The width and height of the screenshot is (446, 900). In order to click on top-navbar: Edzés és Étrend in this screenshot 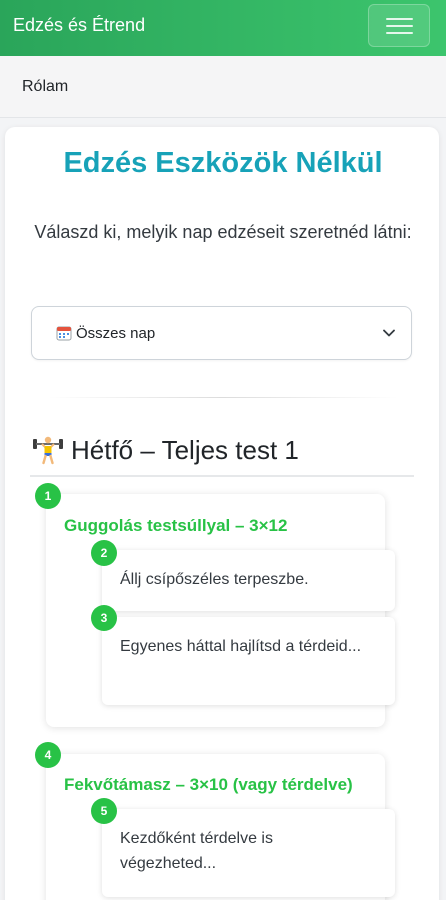, I will do `click(223, 28)`.